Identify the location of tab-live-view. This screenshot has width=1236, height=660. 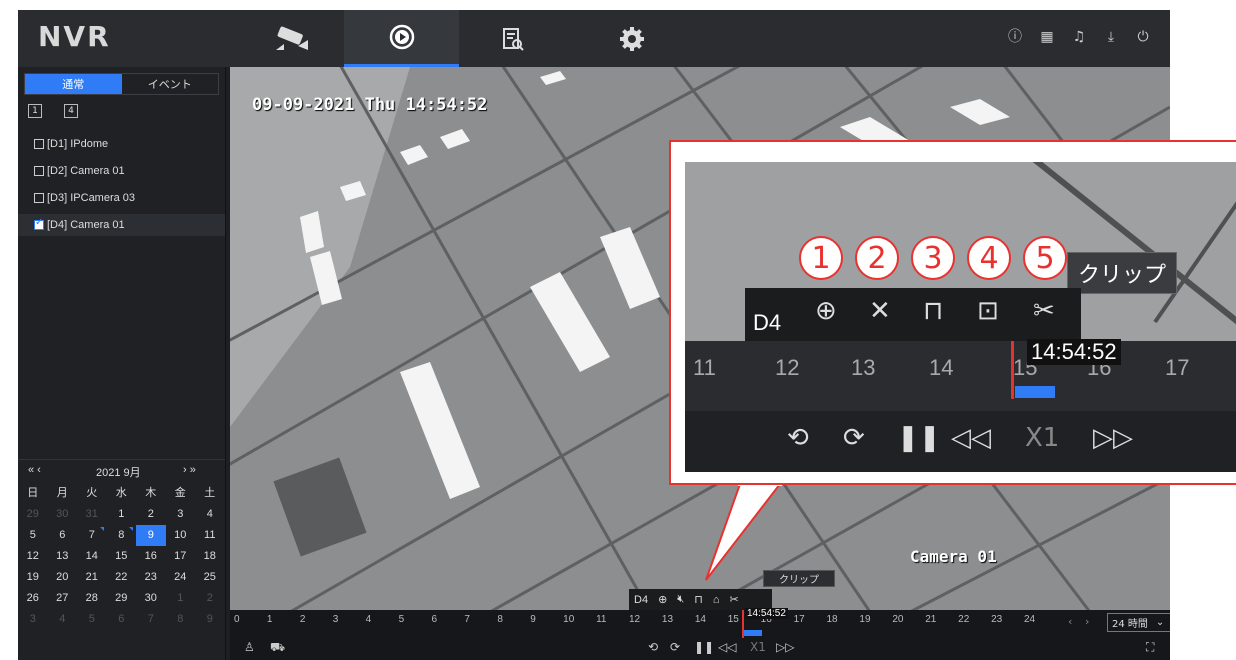
(291, 38).